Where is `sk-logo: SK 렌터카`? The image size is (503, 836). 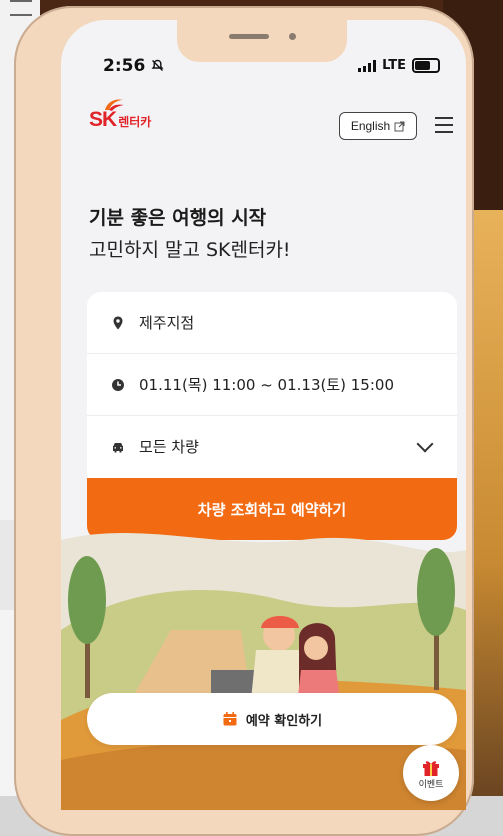 sk-logo: SK 렌터카 is located at coordinates (120, 115).